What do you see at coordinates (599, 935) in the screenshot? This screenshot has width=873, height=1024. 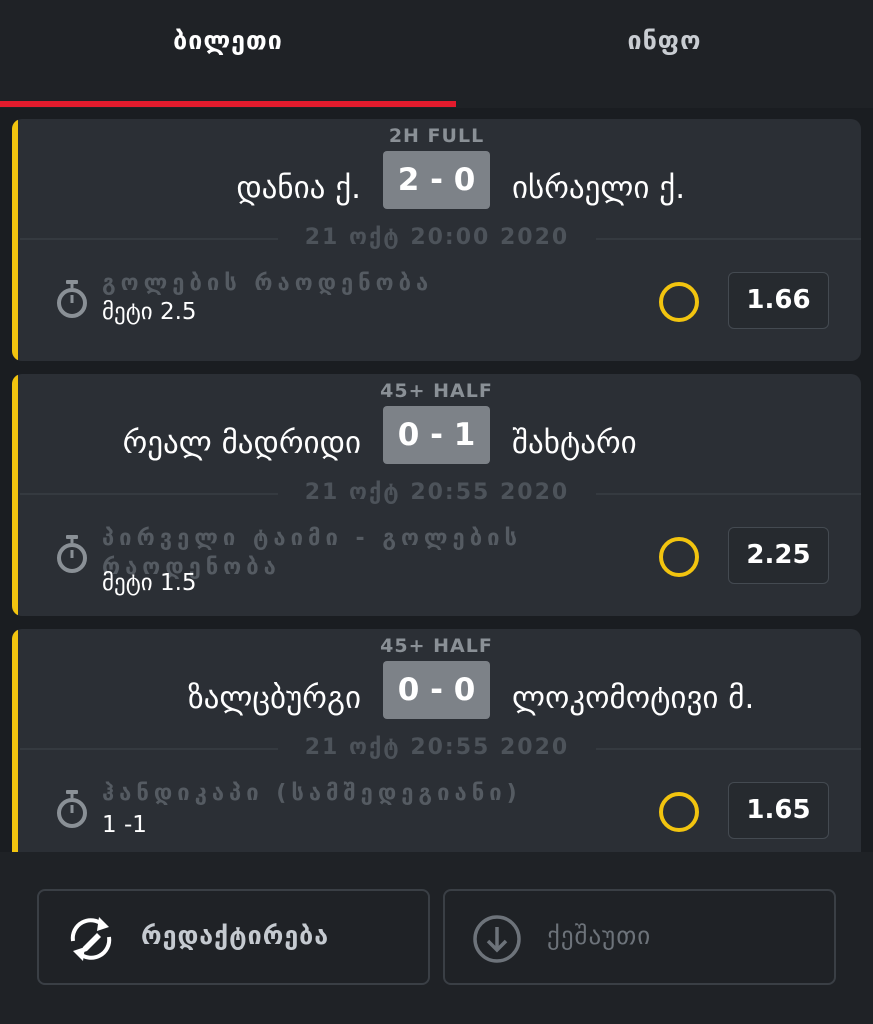 I see `cashout-button-label: ქეშაუთი` at bounding box center [599, 935].